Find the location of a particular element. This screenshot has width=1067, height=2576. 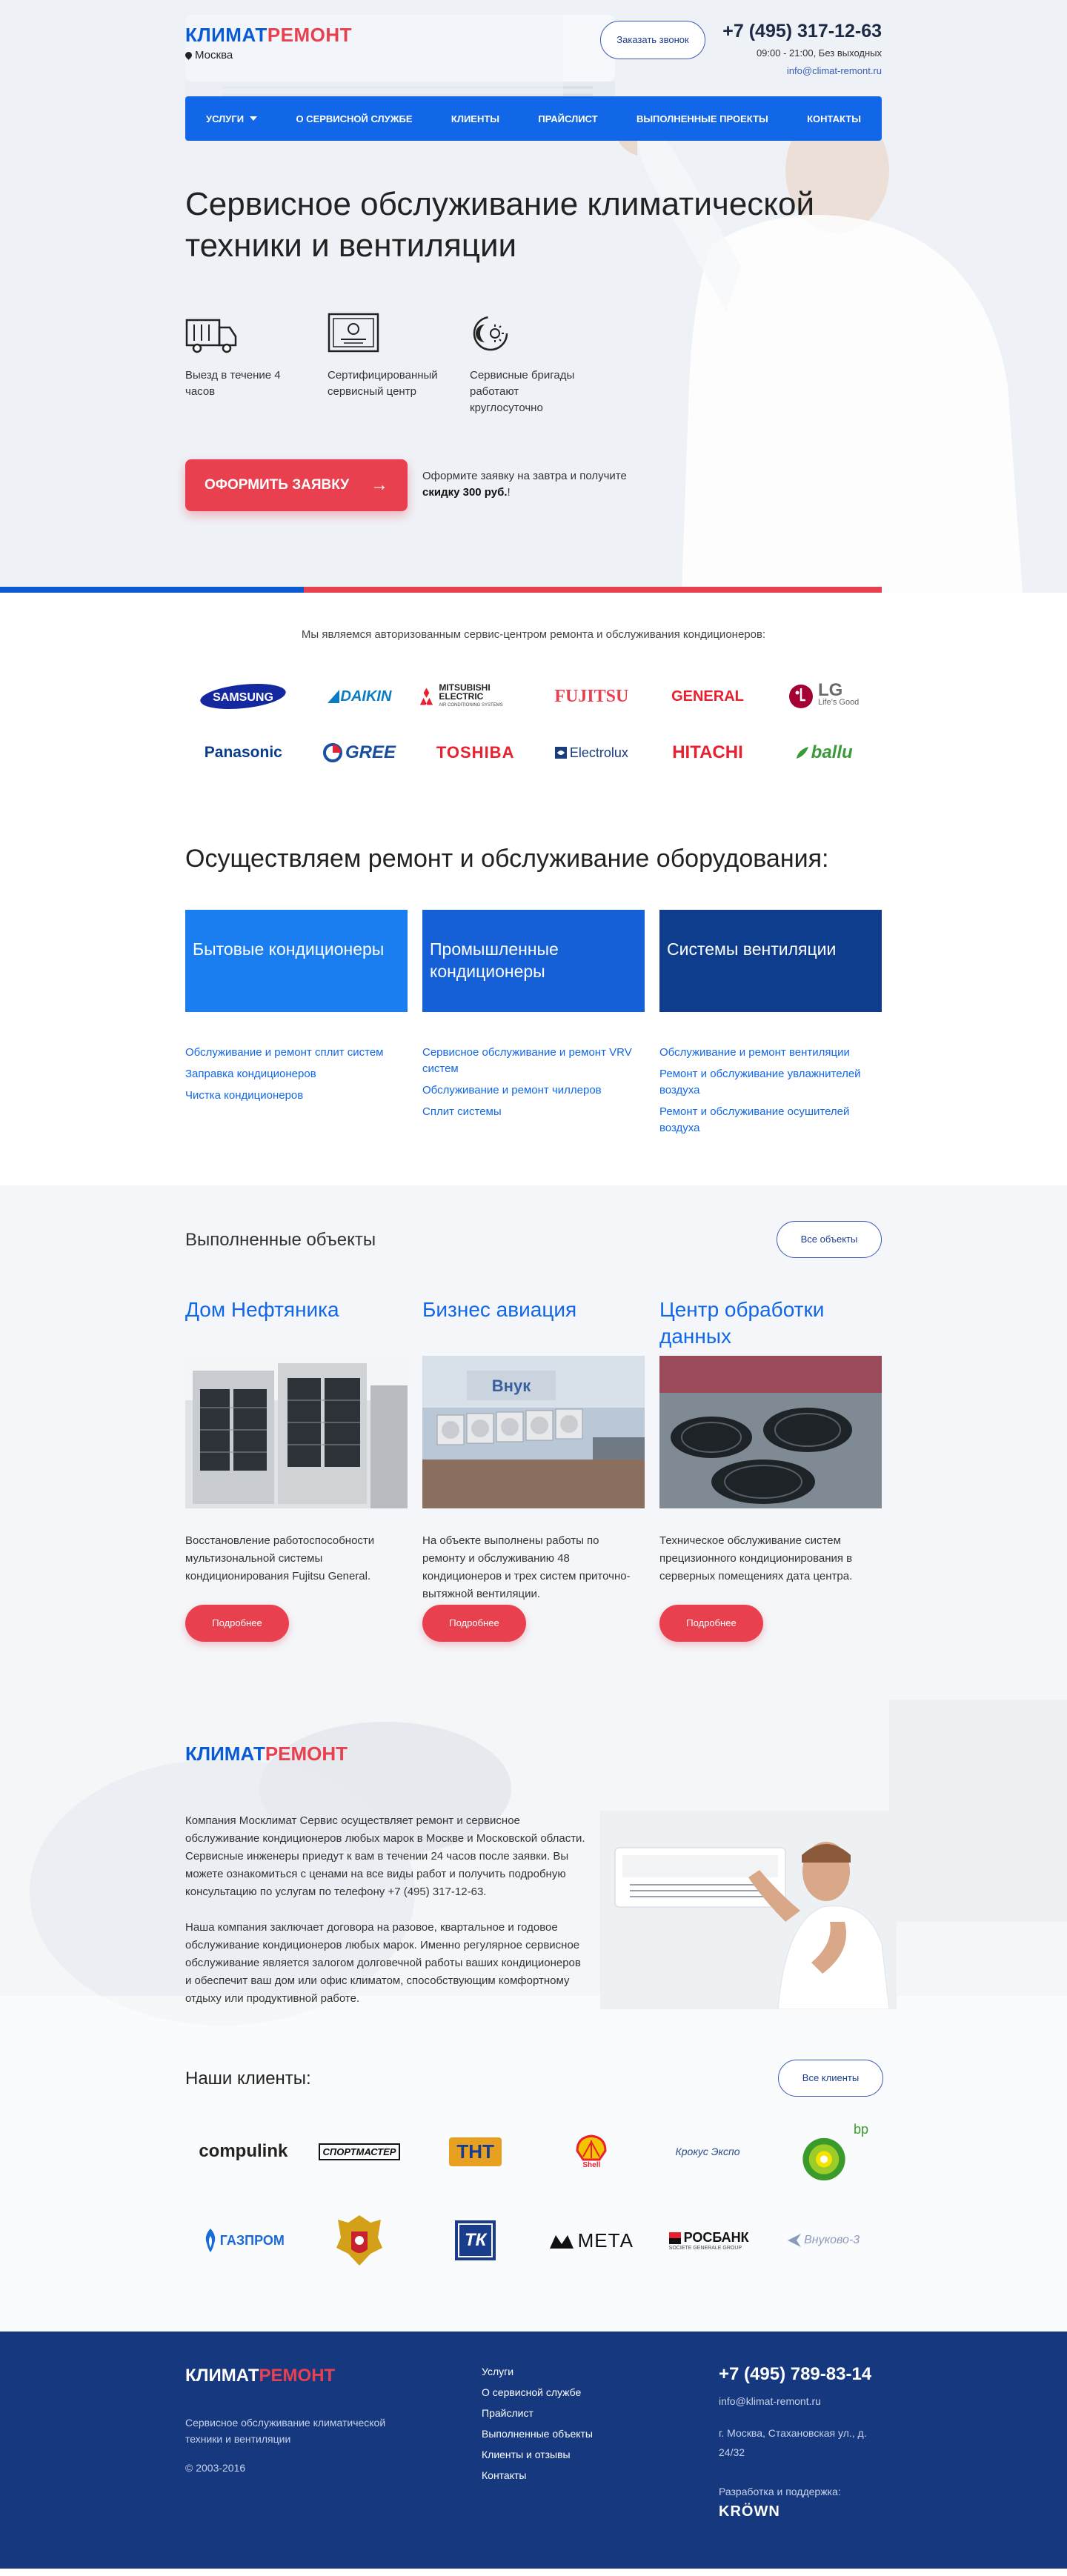

service-link: Заправка кондиционеров is located at coordinates (296, 1074).